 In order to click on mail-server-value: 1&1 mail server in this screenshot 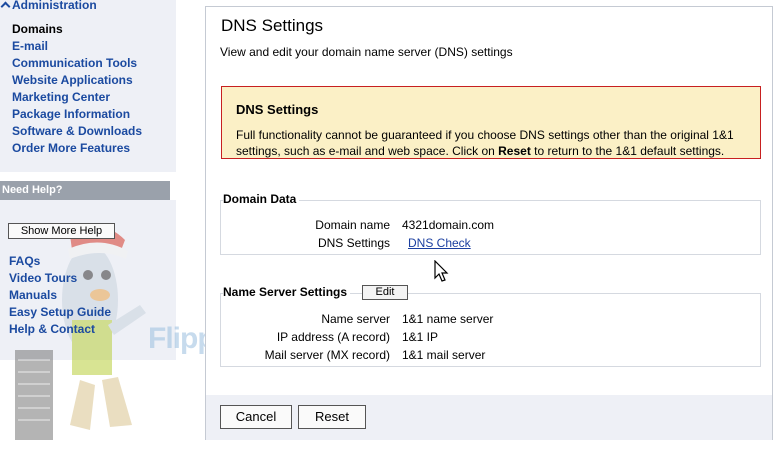, I will do `click(444, 355)`.